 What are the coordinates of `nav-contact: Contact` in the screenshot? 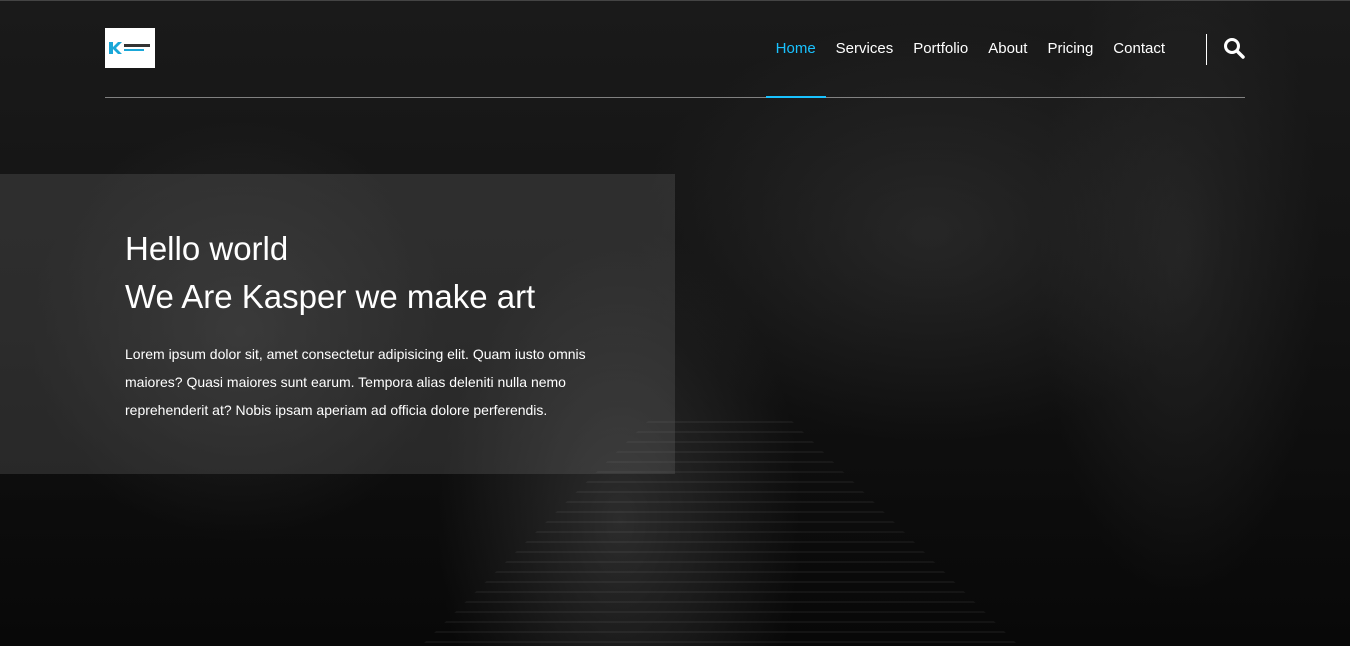 It's located at (1139, 49).